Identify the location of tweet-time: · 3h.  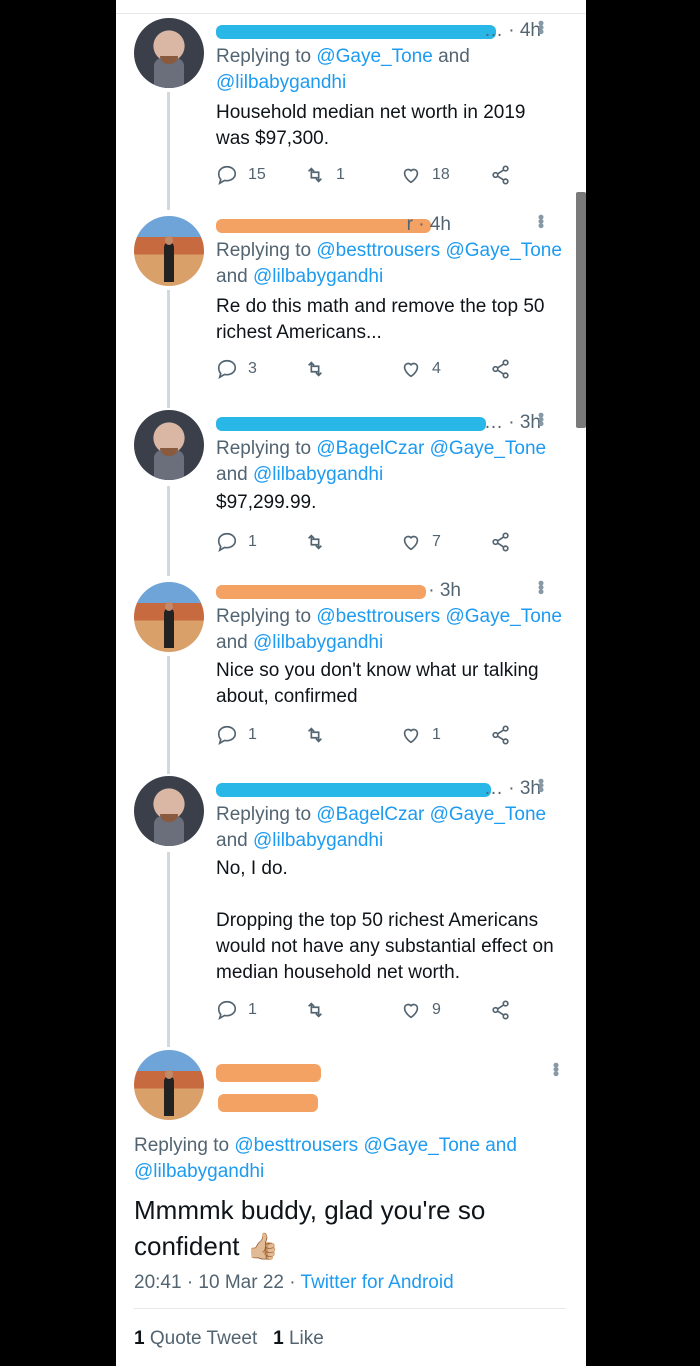
(444, 590).